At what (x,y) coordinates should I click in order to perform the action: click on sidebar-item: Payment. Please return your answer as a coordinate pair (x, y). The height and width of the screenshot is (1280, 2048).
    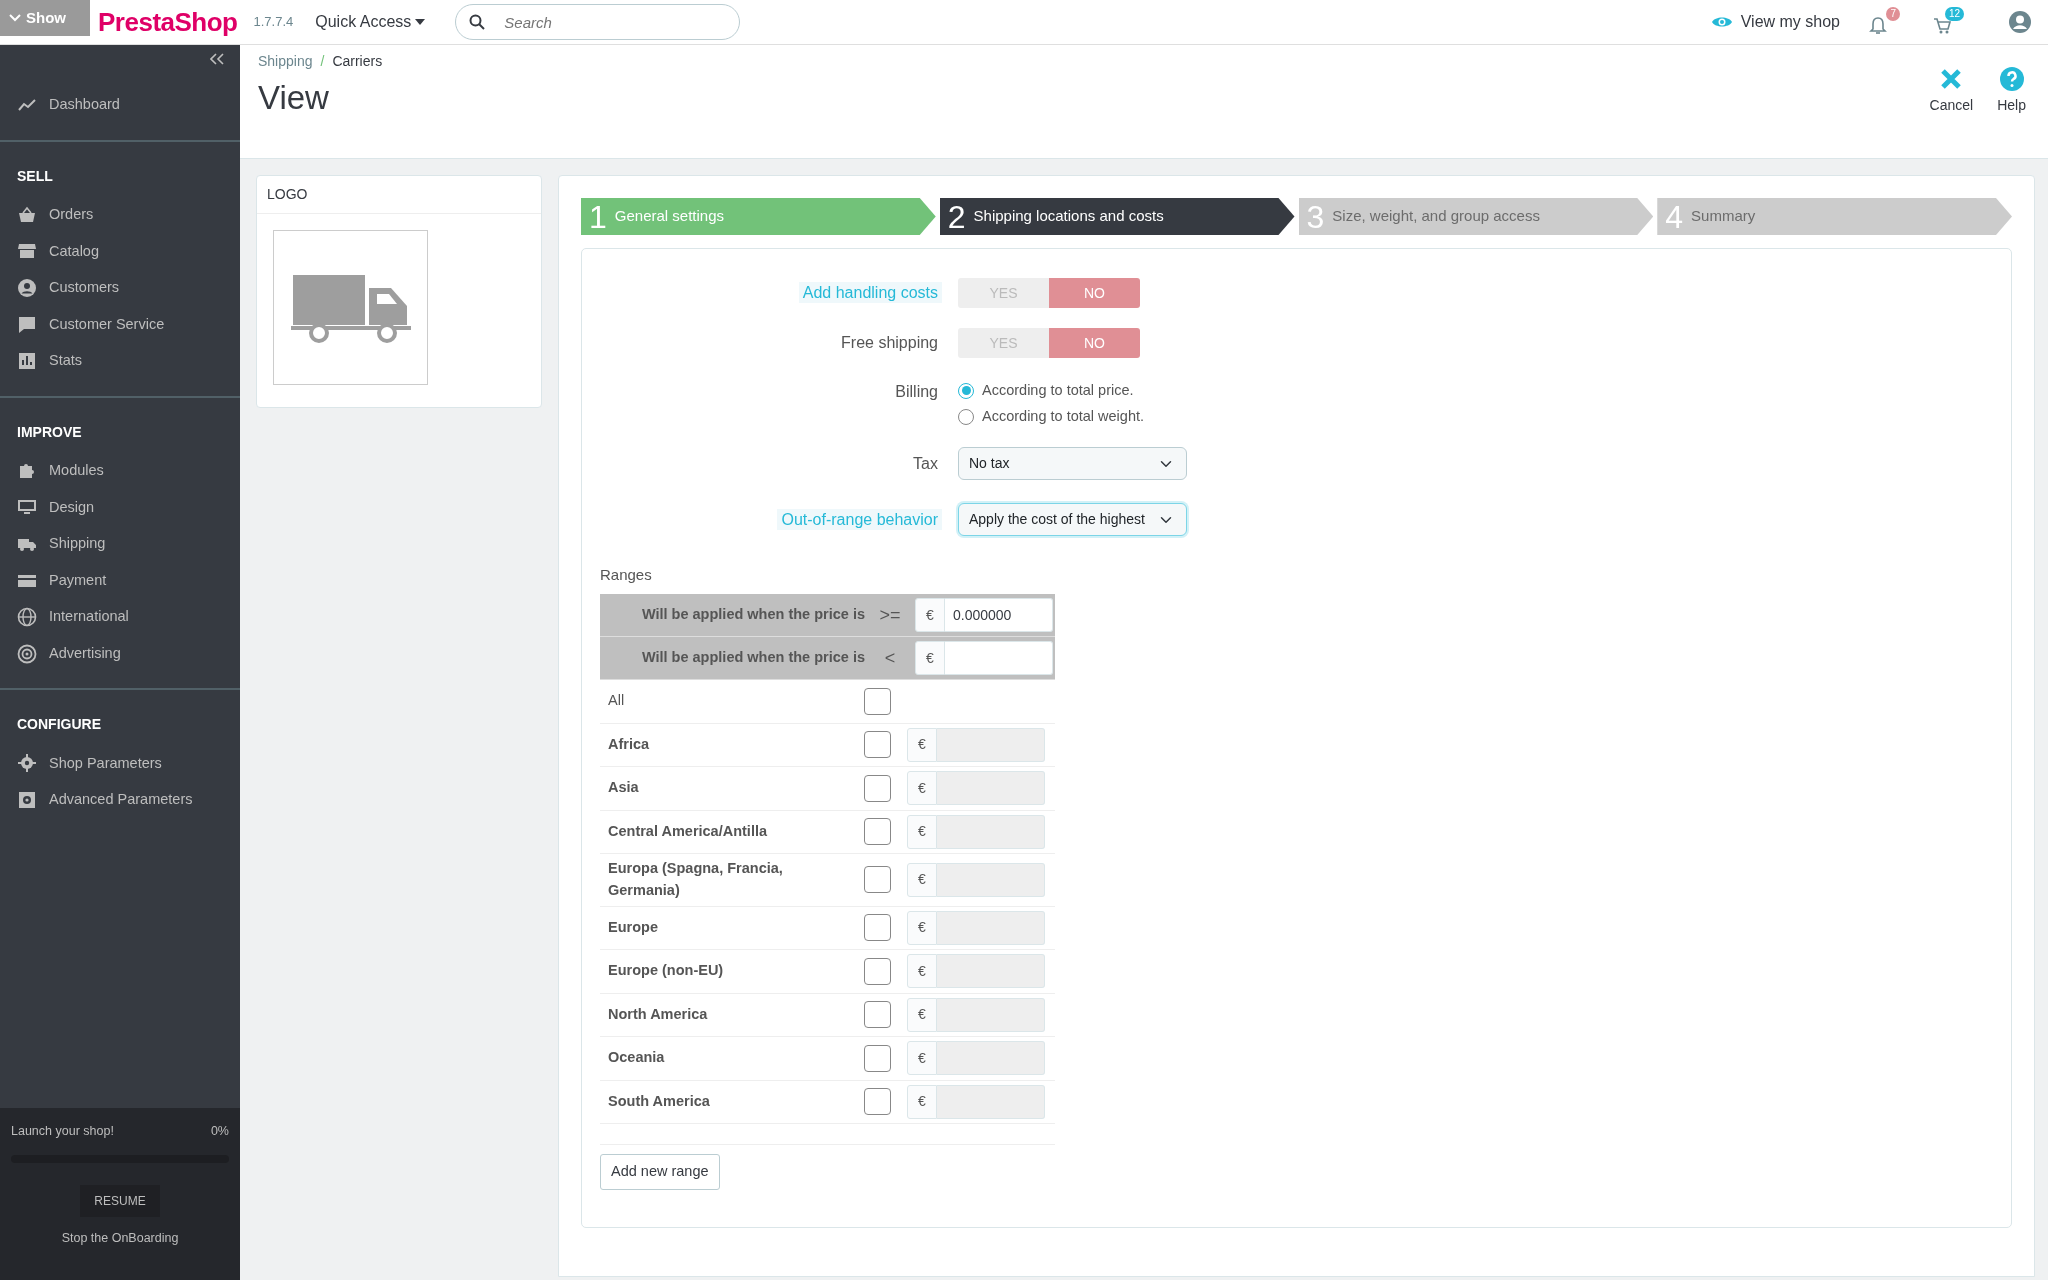
    Looking at the image, I should click on (120, 580).